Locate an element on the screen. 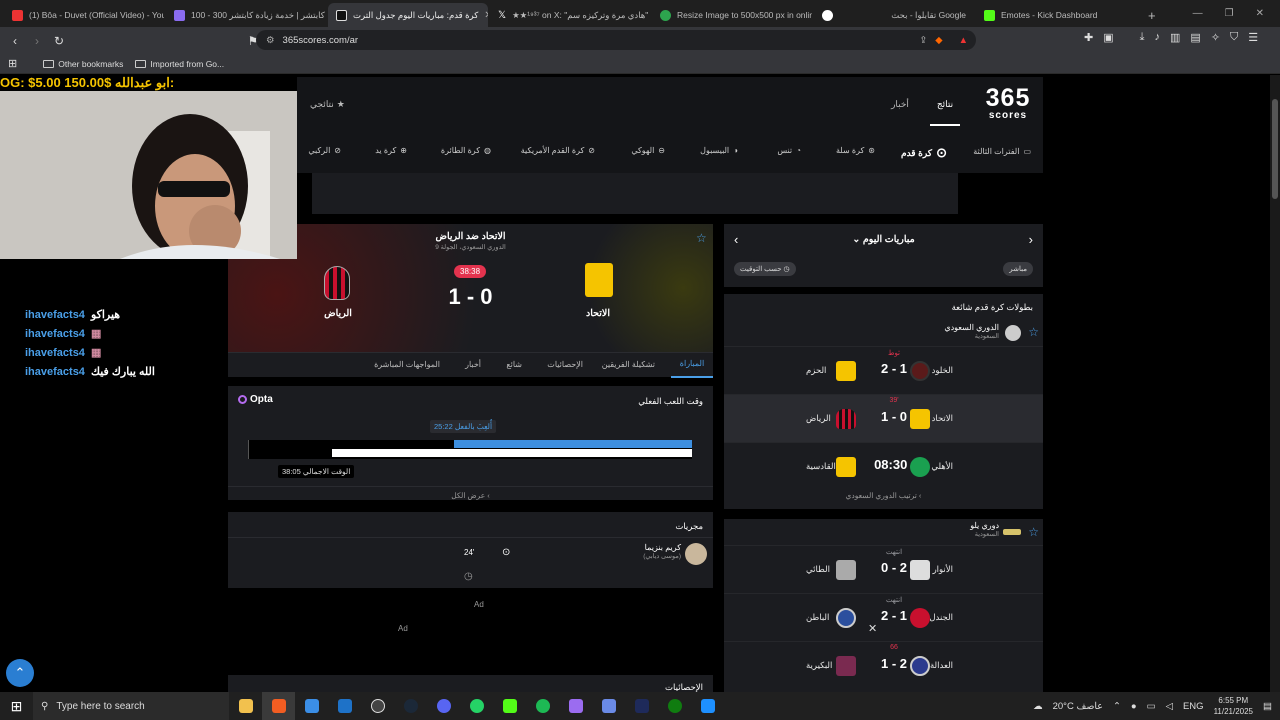 The width and height of the screenshot is (1280, 720). page-scrollbar is located at coordinates (1275, 383).